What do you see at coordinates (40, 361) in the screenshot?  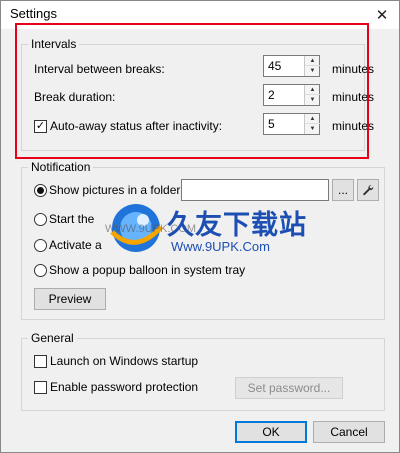 I see `launch-startup-checkbox` at bounding box center [40, 361].